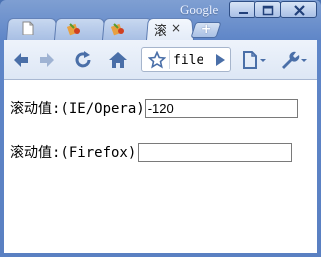 Image resolution: width=321 pixels, height=257 pixels. I want to click on home-icon, so click(118, 60).